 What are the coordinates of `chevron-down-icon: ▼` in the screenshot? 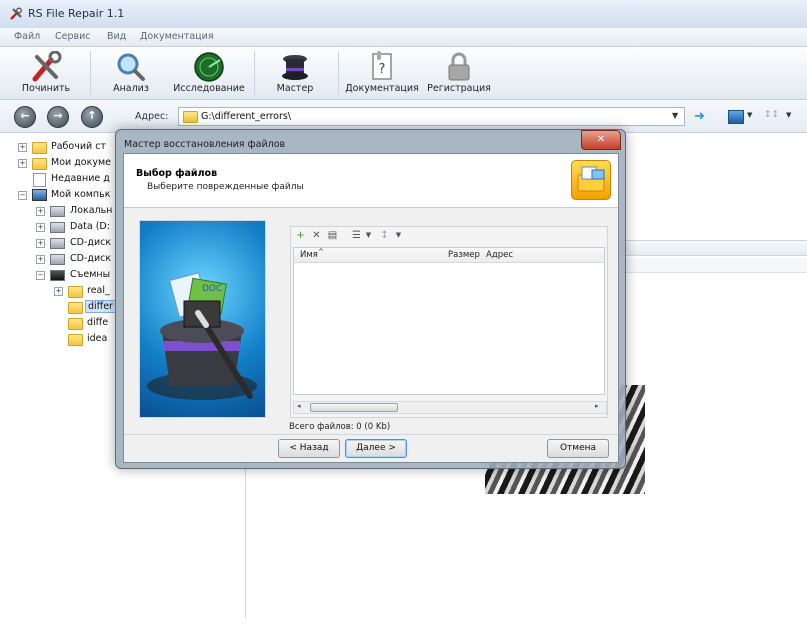 It's located at (675, 115).